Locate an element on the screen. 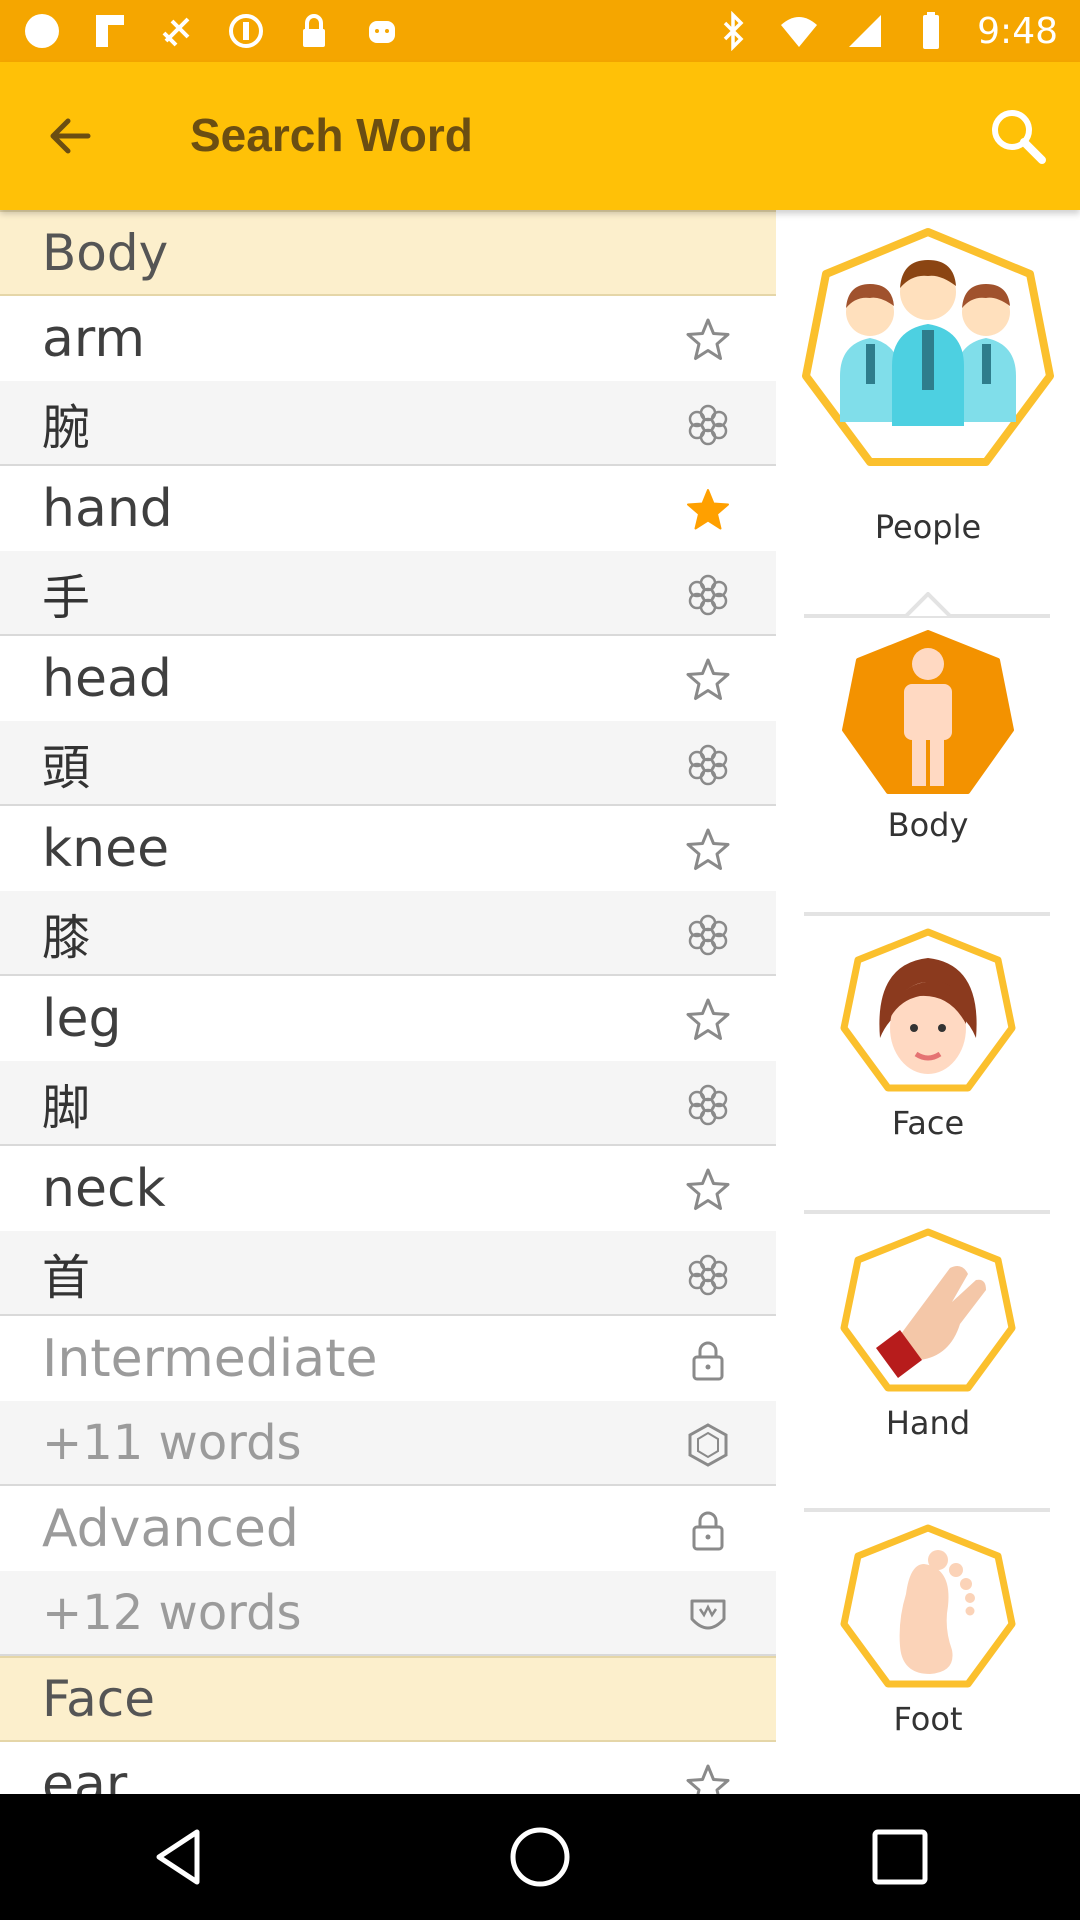 This screenshot has height=1920, width=1080. locked-word-count: +11 words is located at coordinates (172, 1442).